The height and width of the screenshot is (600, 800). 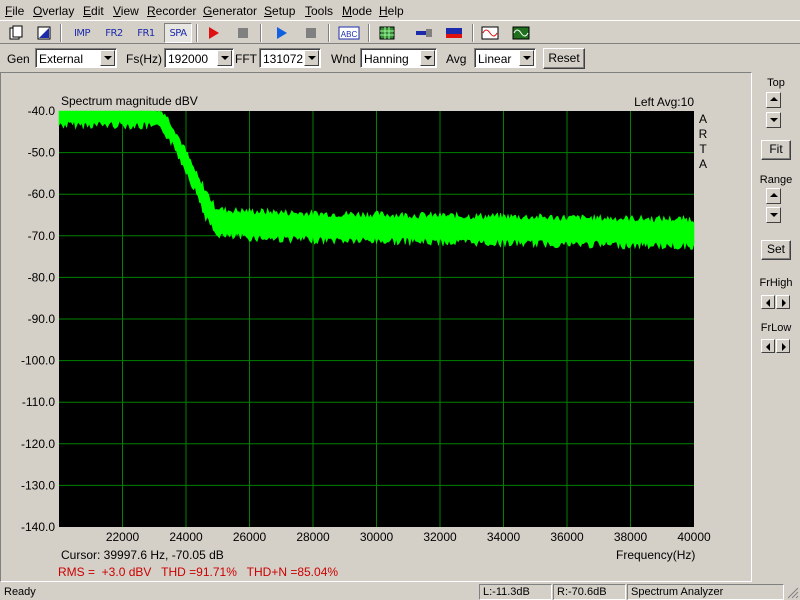 I want to click on y-tick-label: -60.0, so click(x=42, y=194).